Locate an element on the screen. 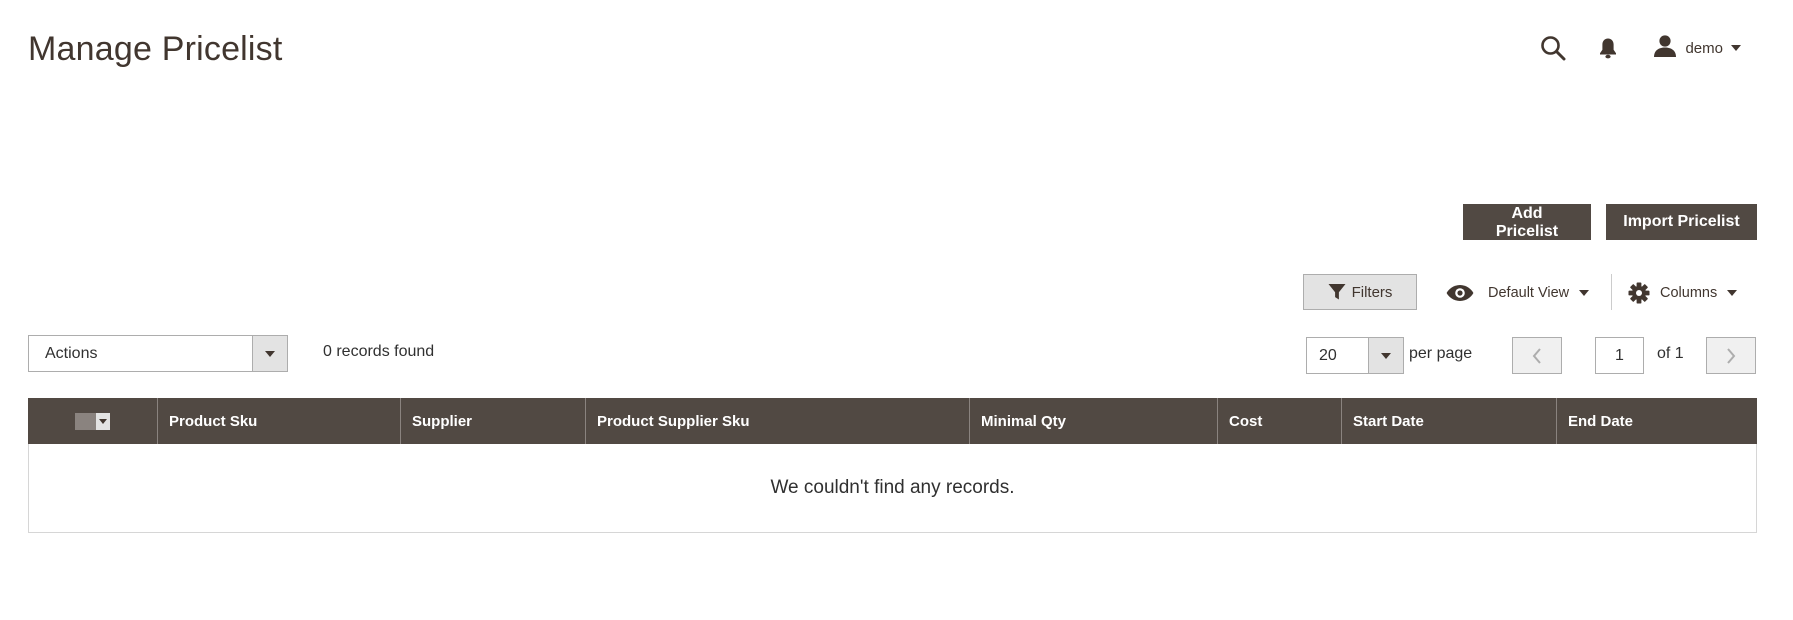 This screenshot has width=1793, height=620. default-view-label: Default View is located at coordinates (1529, 293).